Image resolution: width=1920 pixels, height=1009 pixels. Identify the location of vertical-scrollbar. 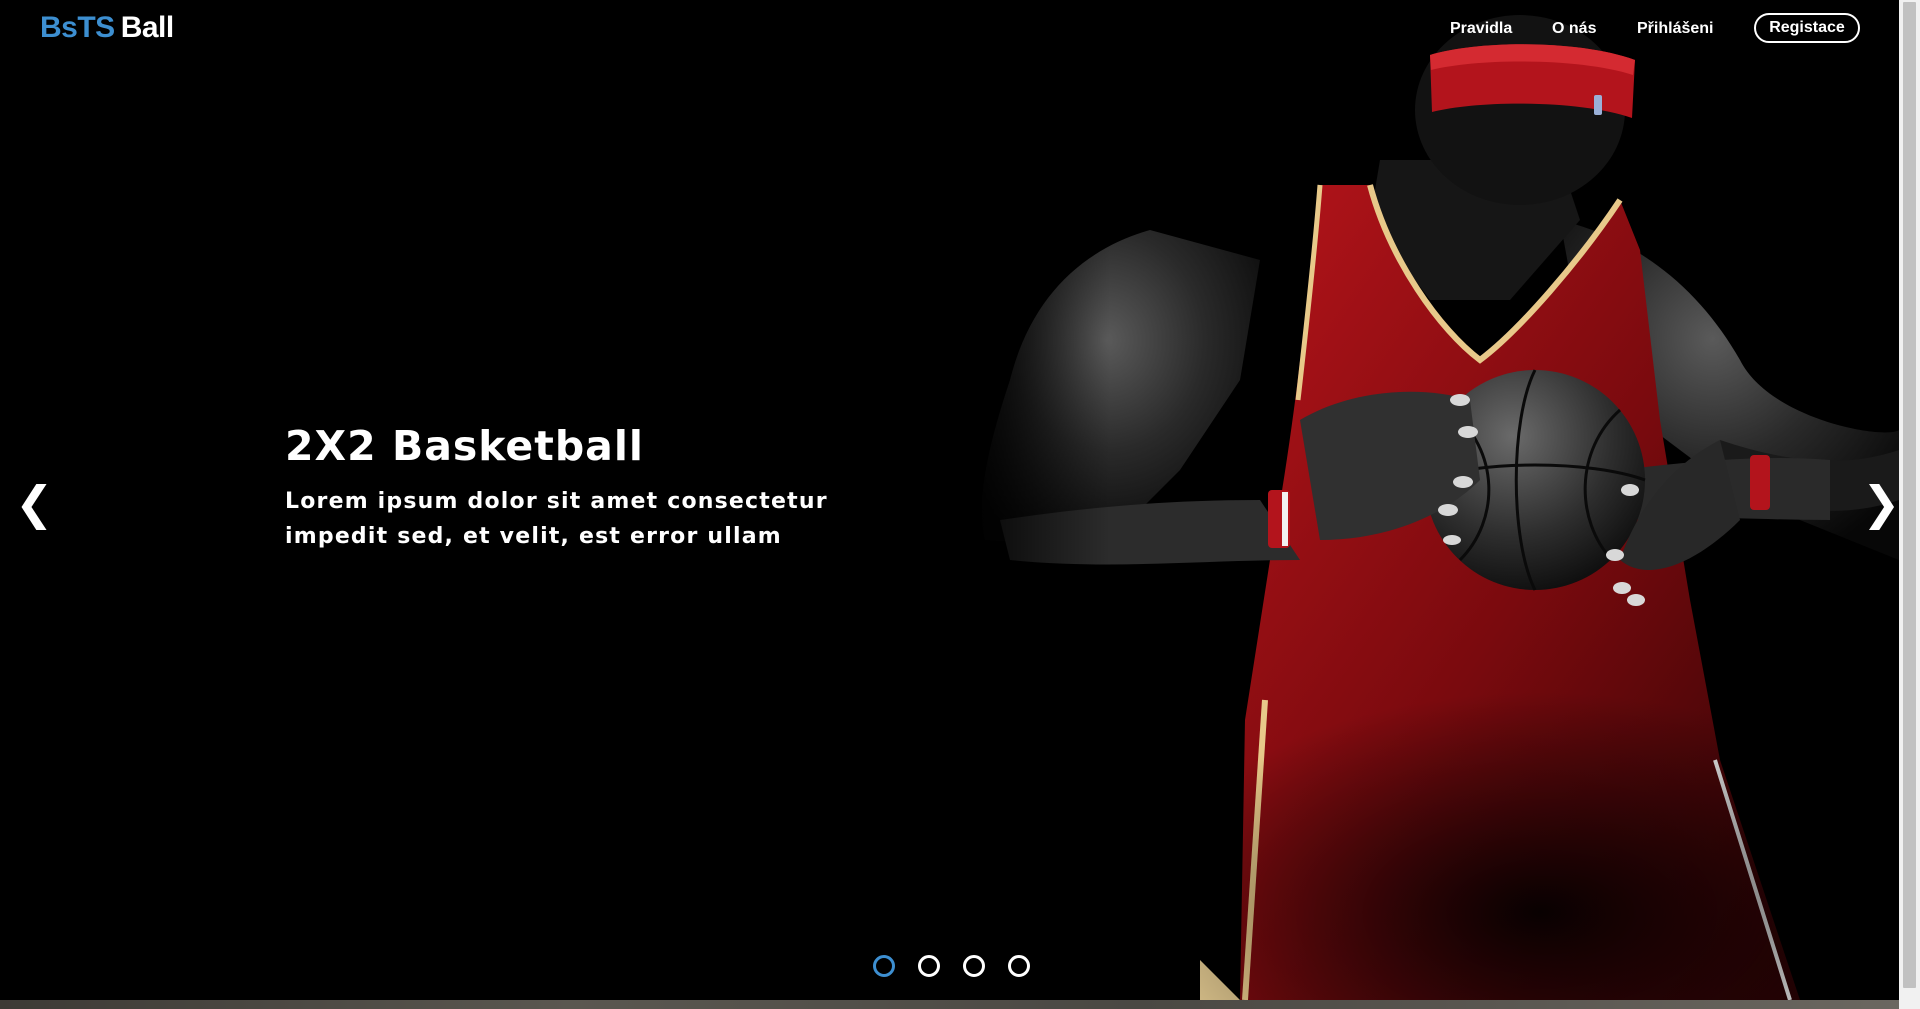
(1909, 504).